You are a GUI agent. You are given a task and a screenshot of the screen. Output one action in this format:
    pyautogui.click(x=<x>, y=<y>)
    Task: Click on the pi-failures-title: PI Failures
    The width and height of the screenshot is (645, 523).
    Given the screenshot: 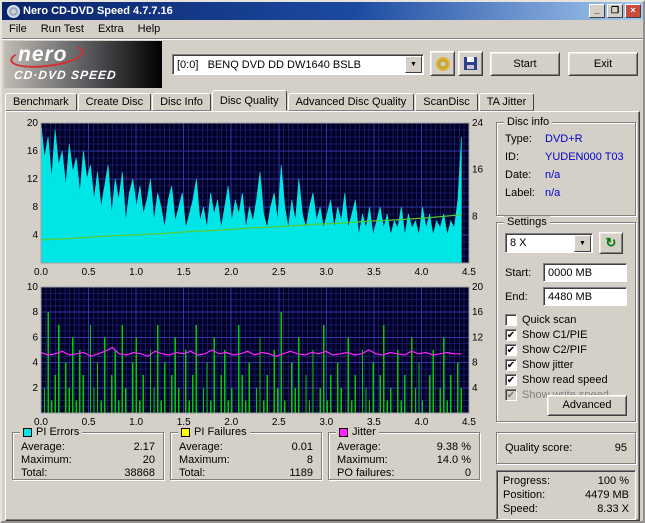 What is the action you would take?
    pyautogui.click(x=220, y=432)
    